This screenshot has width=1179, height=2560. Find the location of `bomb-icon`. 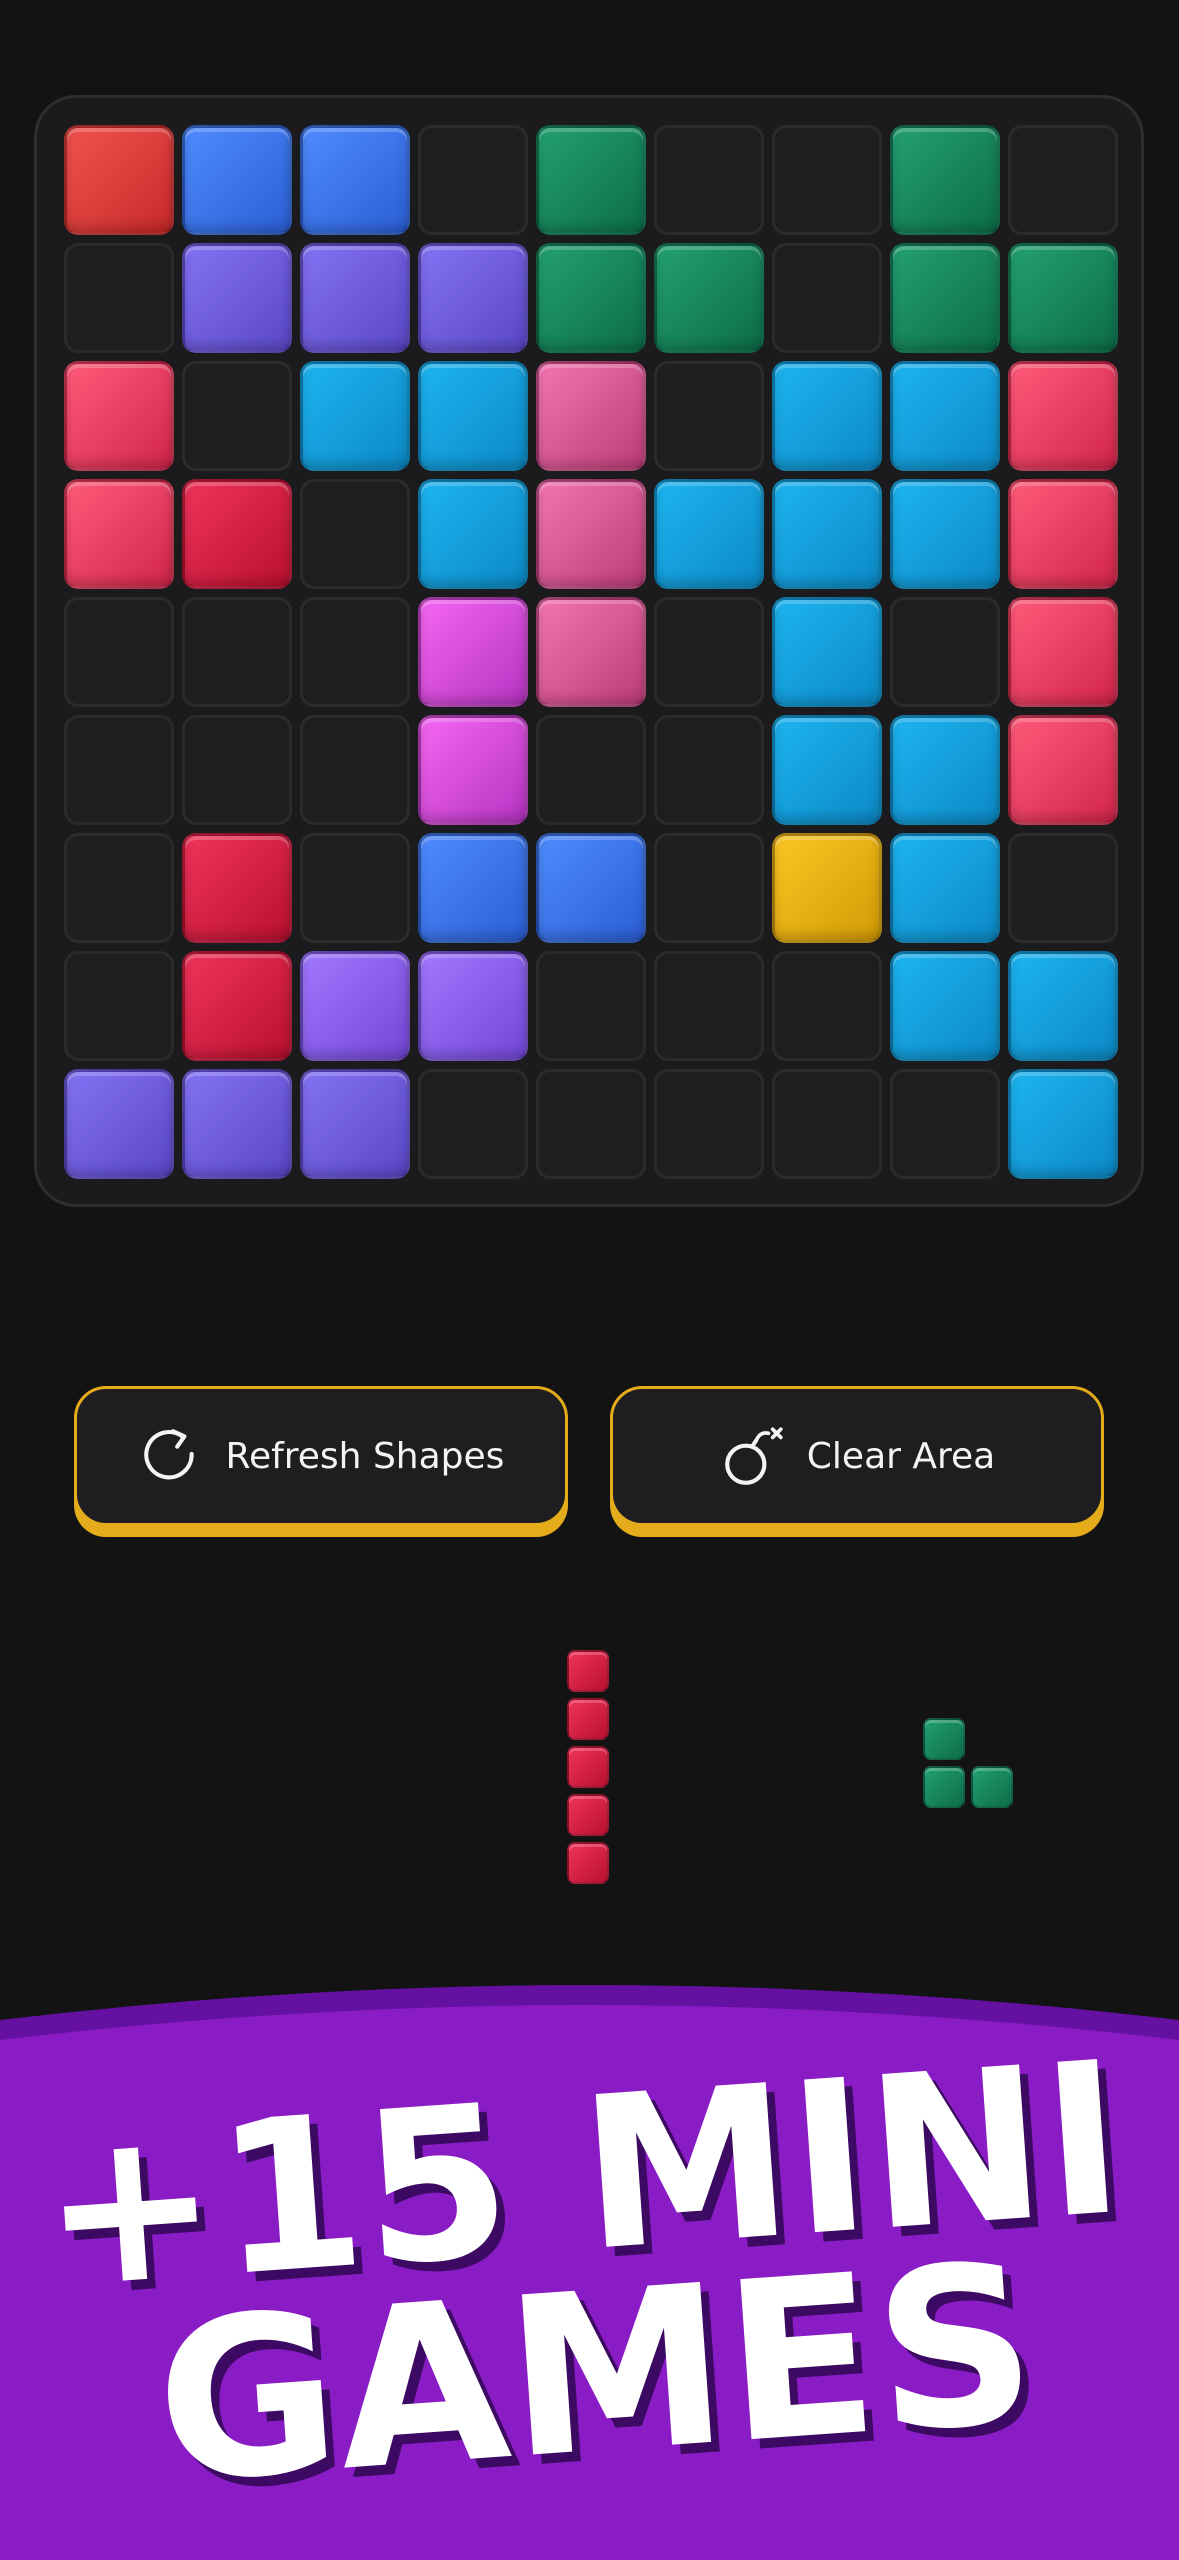

bomb-icon is located at coordinates (752, 1456).